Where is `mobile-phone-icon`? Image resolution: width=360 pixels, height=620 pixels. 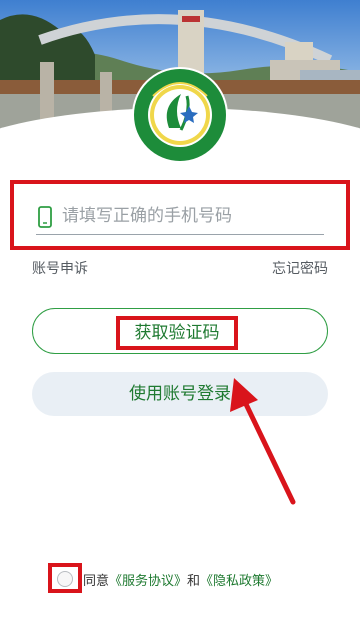 mobile-phone-icon is located at coordinates (45, 217).